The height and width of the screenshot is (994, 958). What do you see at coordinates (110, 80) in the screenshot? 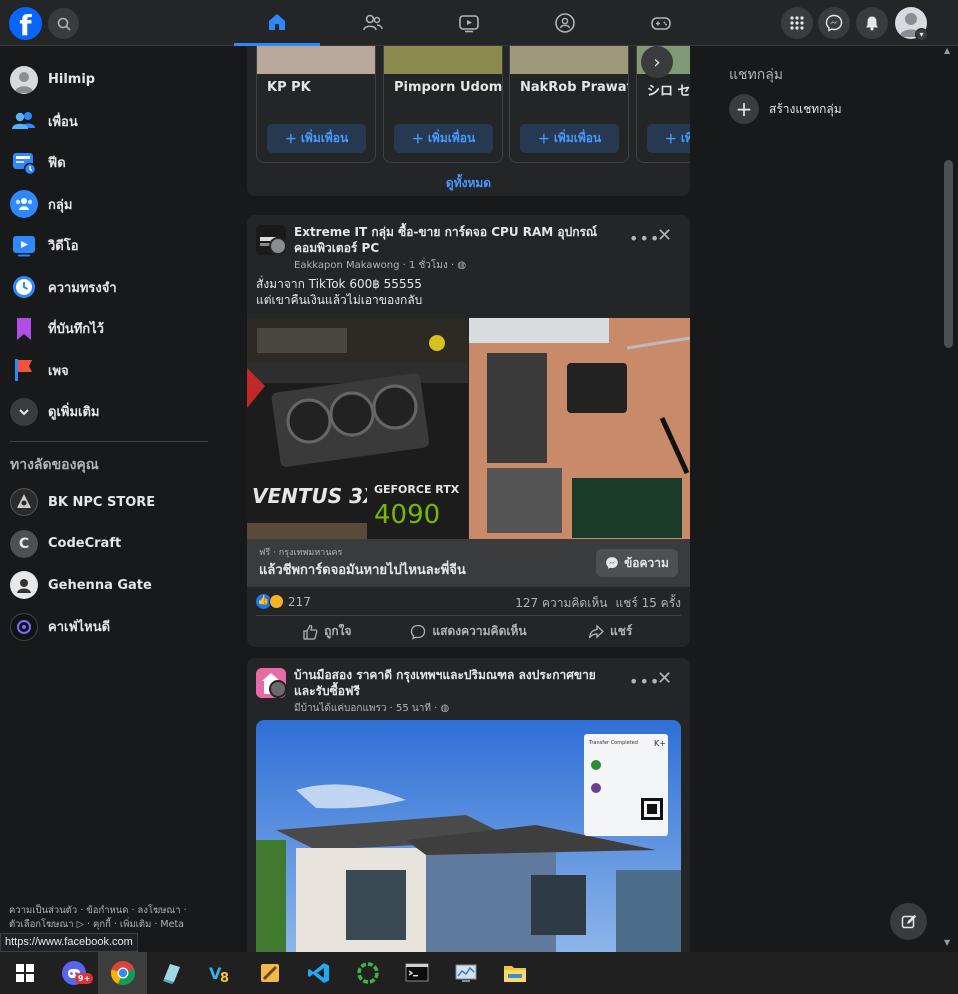
I see `sidebar-item-profile: Hilmip` at bounding box center [110, 80].